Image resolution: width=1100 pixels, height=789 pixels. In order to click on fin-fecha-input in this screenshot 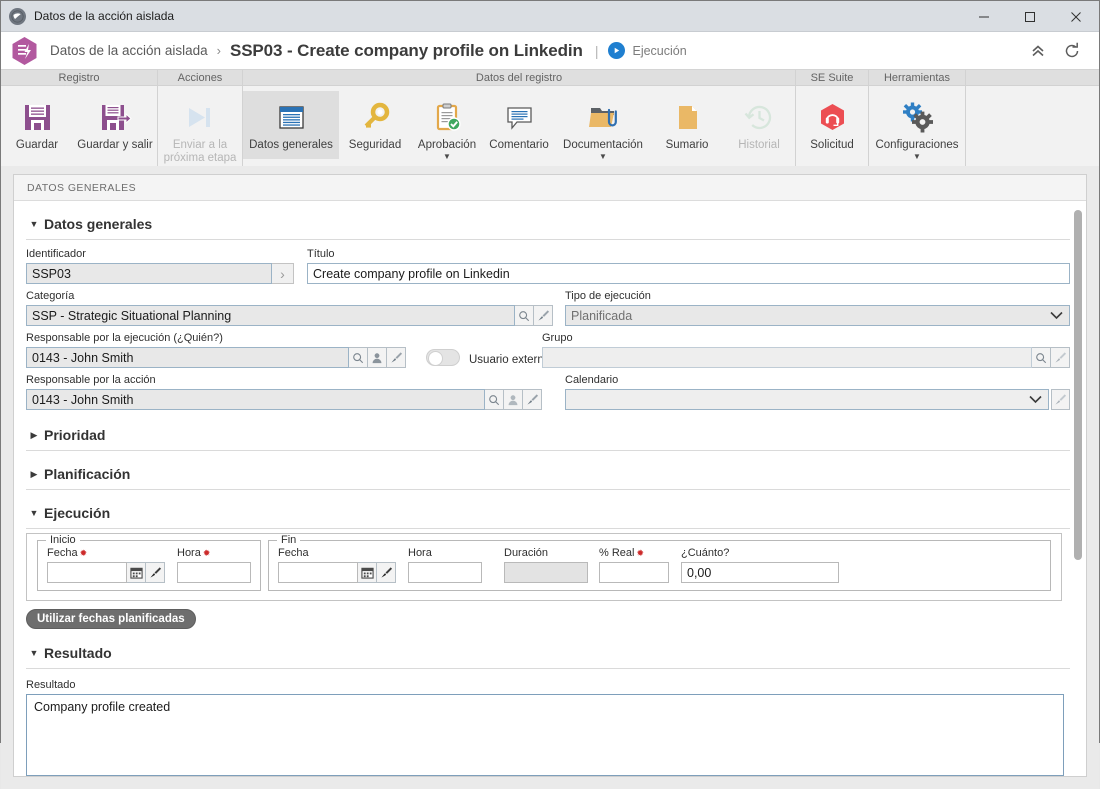, I will do `click(318, 572)`.